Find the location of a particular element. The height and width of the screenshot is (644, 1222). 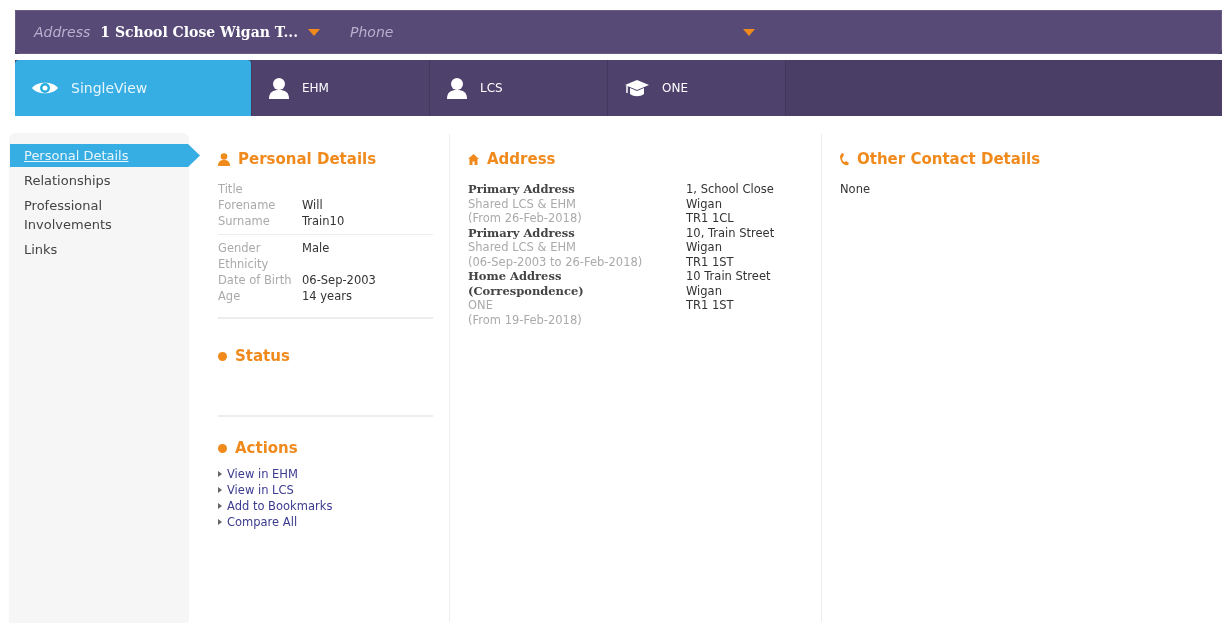

field-label: Gender is located at coordinates (240, 248).